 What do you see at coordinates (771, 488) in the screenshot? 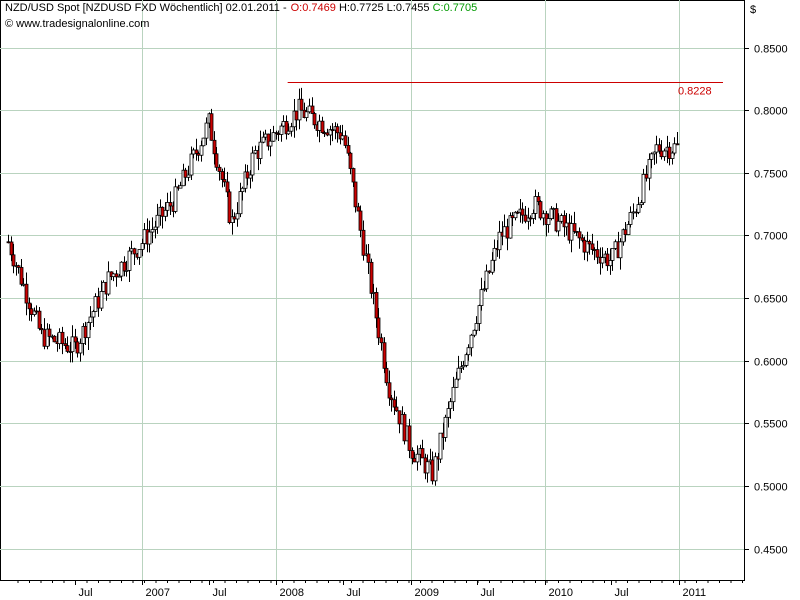
I see `y-tick-label: 0.5000` at bounding box center [771, 488].